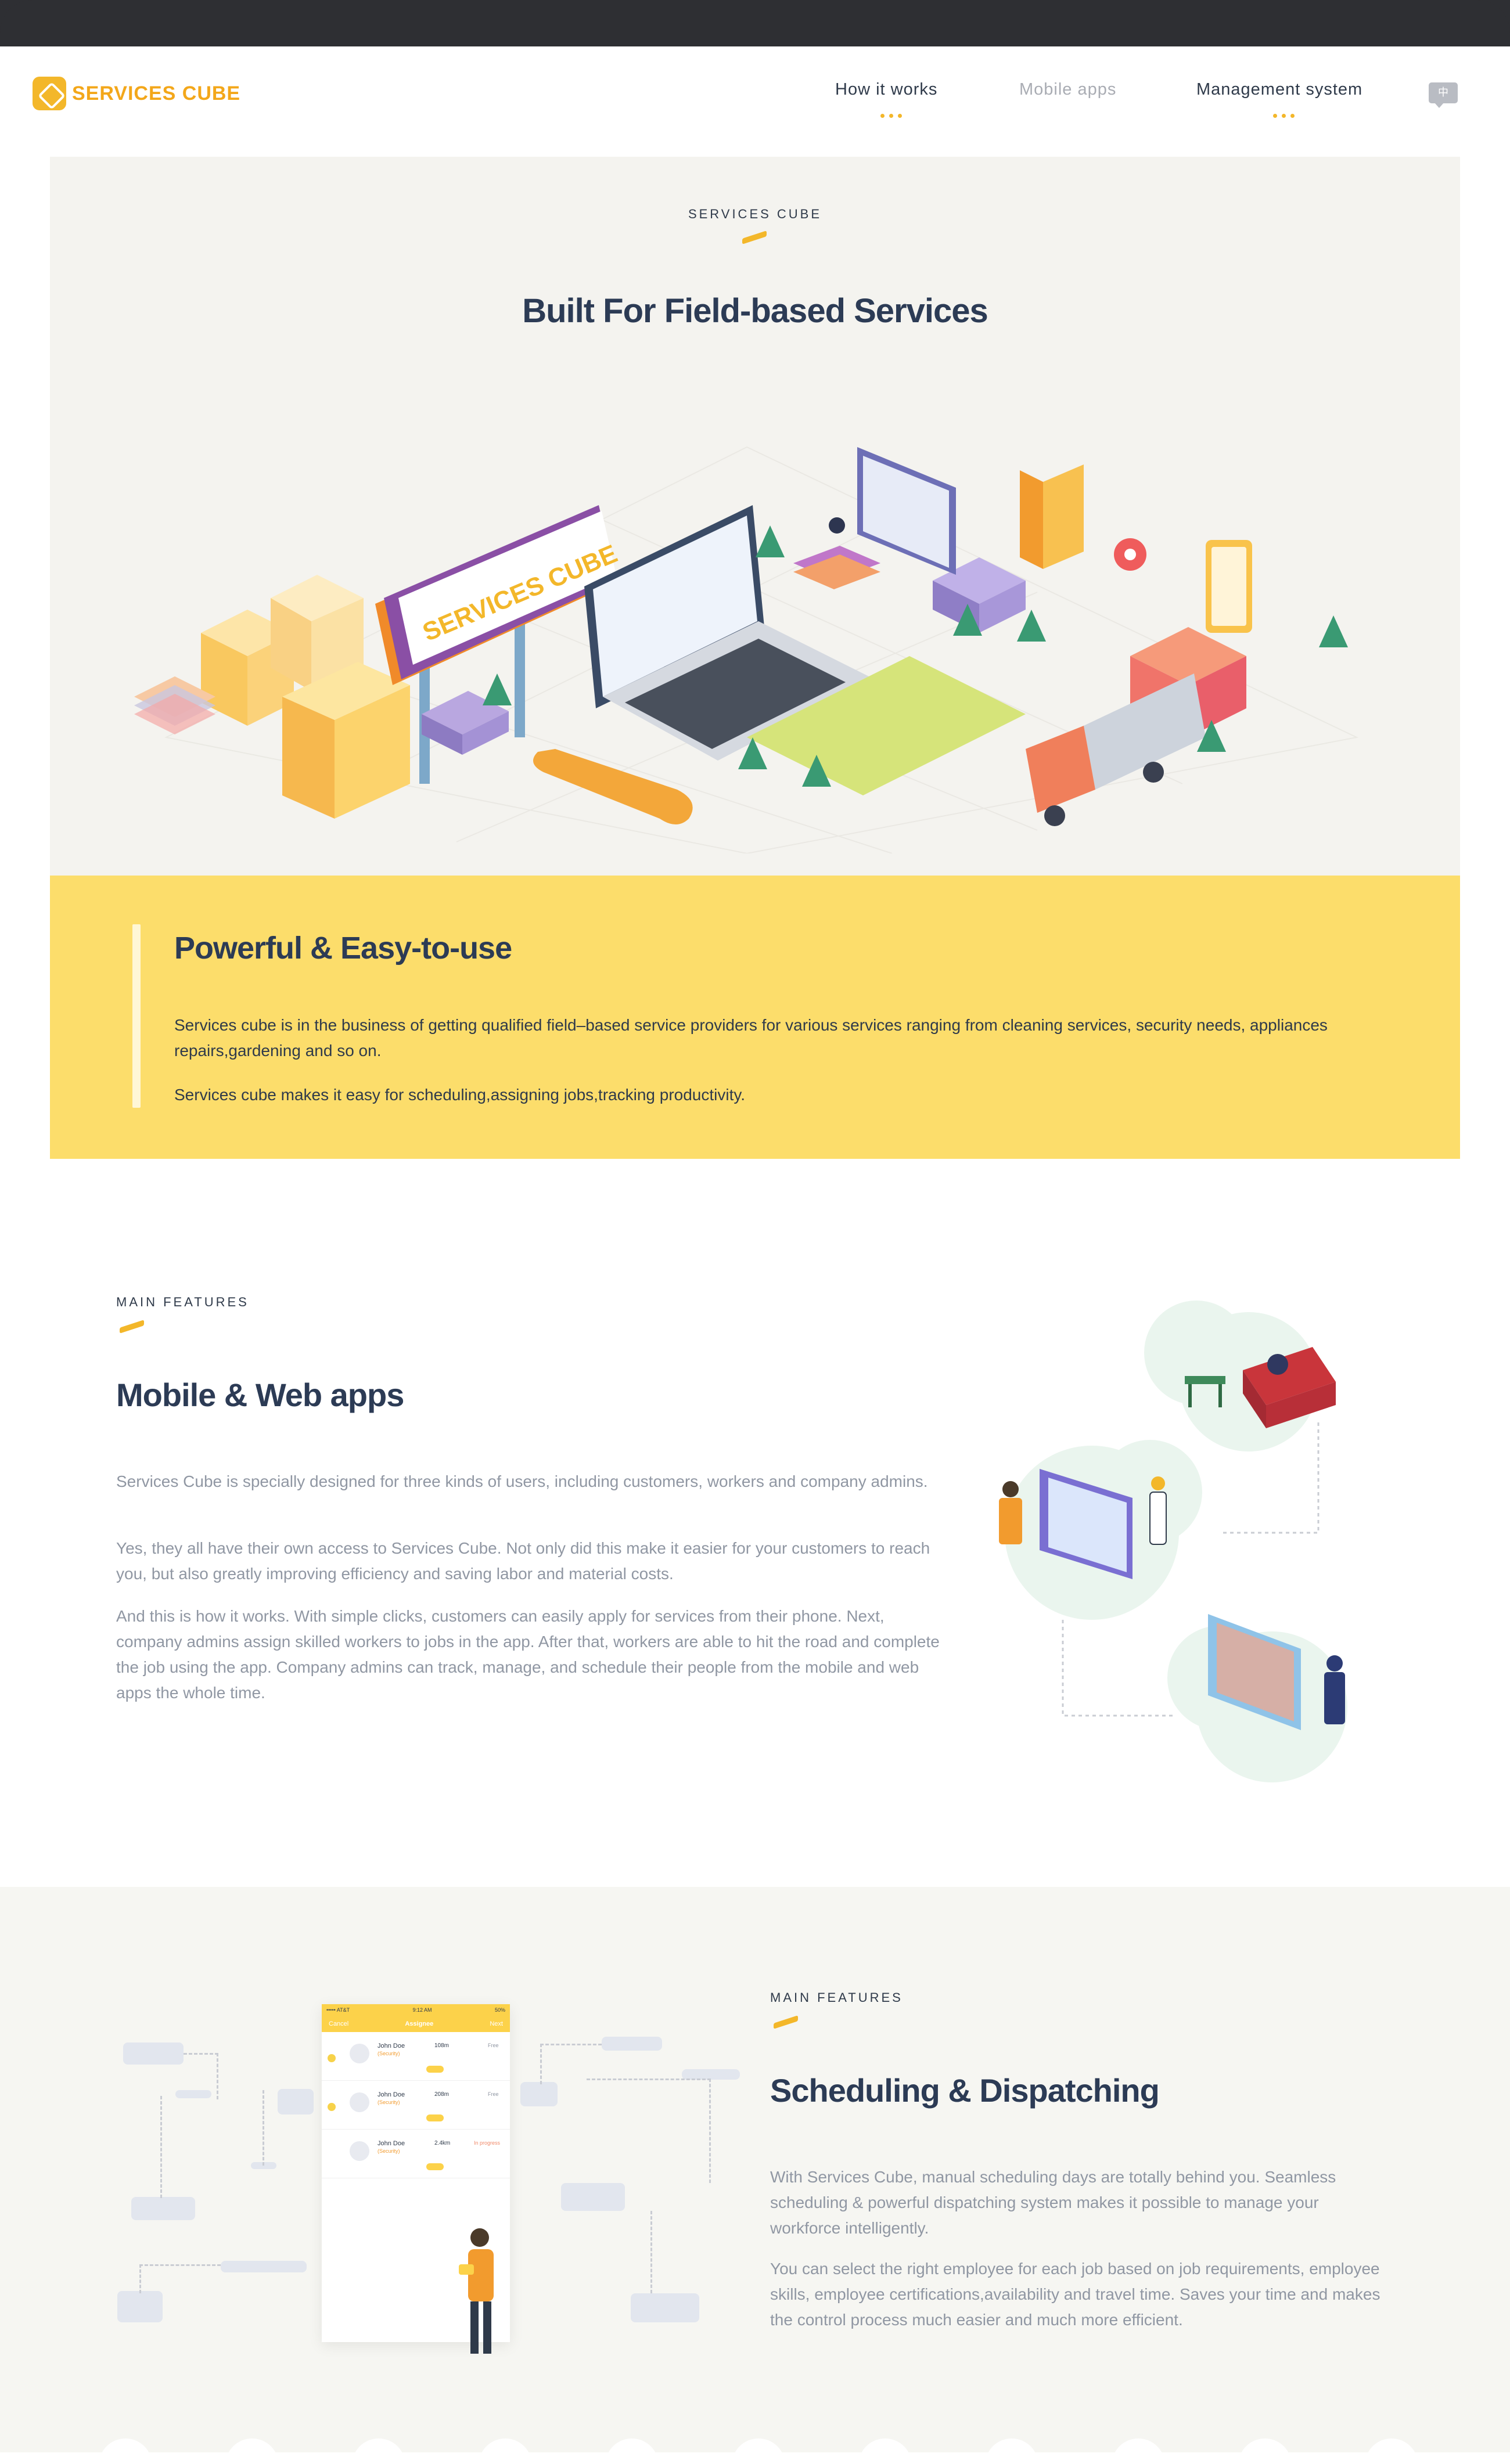 Image resolution: width=1510 pixels, height=2464 pixels. Describe the element at coordinates (416, 2105) in the screenshot. I see `list-item: John Doe (Security) 208m Free` at that location.